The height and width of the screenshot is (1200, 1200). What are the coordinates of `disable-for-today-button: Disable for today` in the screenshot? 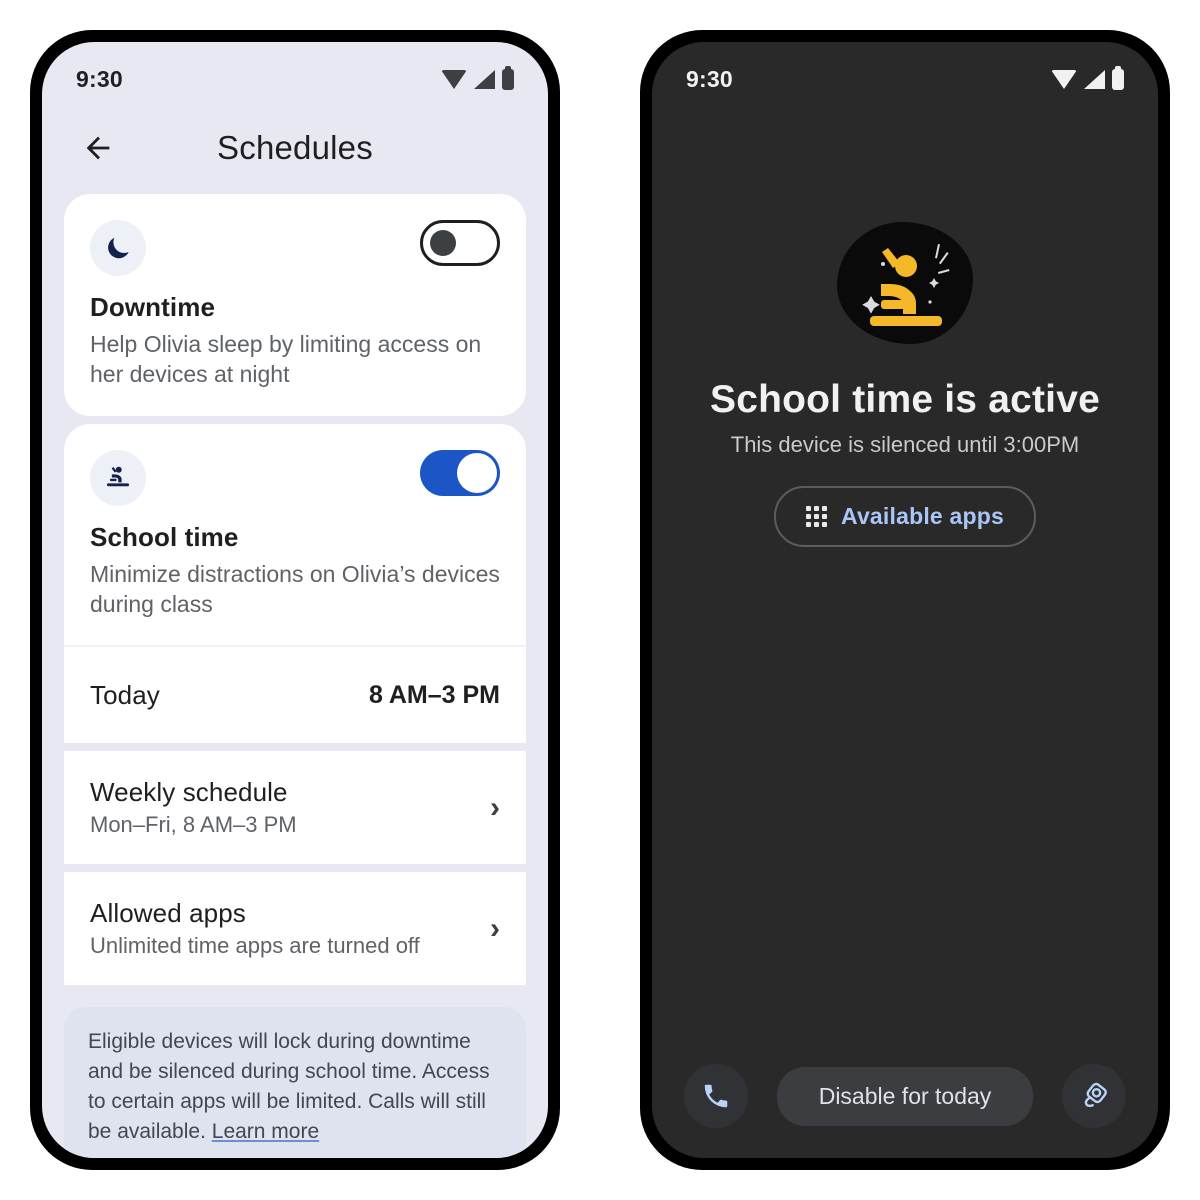 It's located at (905, 1096).